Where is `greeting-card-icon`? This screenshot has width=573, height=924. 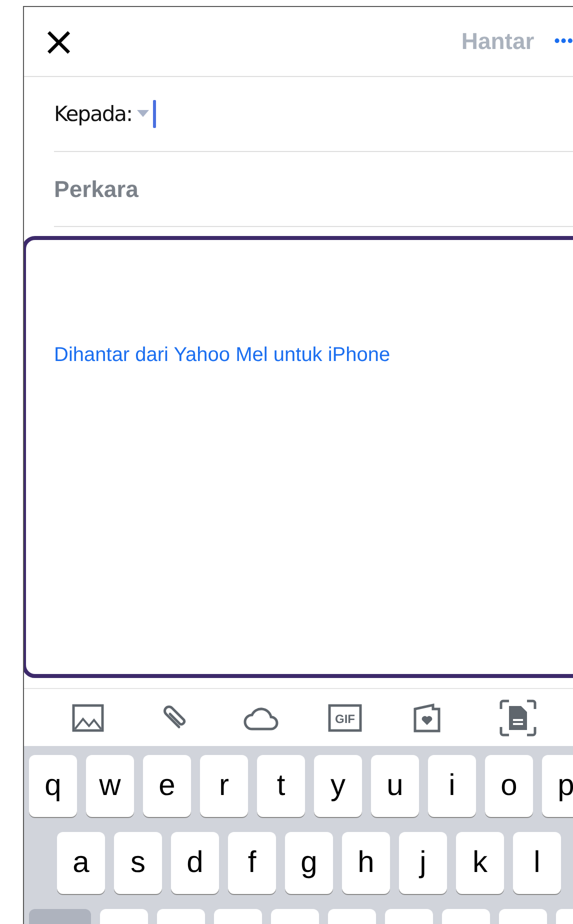
greeting-card-icon is located at coordinates (427, 717).